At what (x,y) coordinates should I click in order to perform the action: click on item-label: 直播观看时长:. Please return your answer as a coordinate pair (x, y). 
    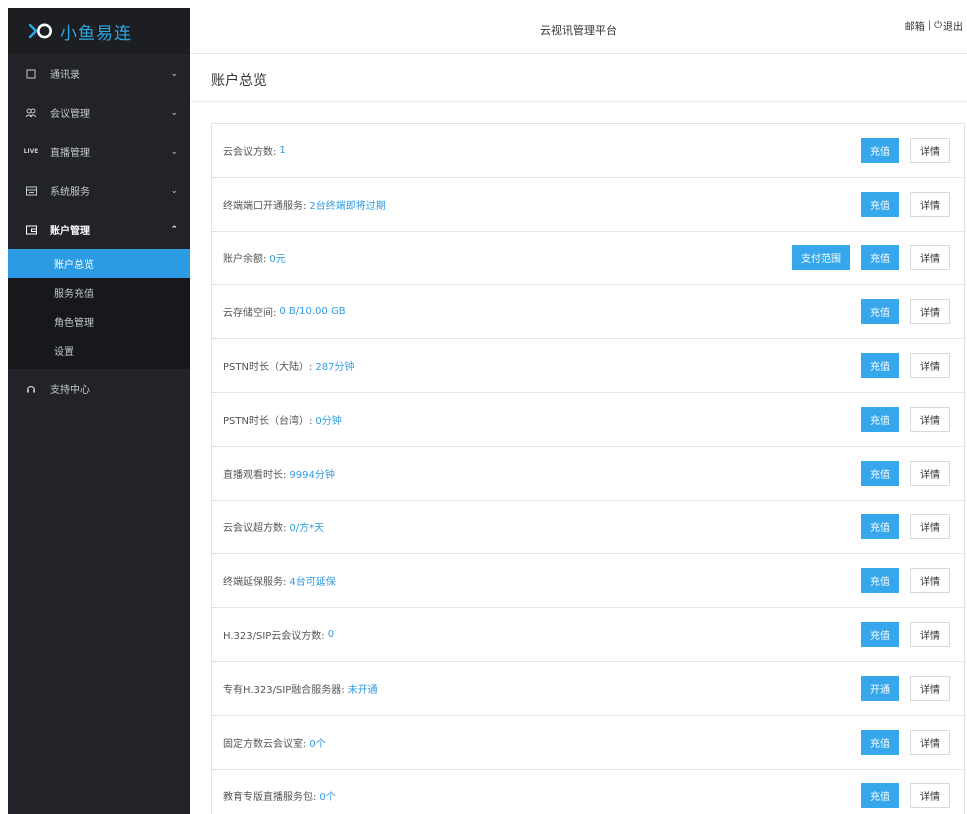
    Looking at the image, I should click on (255, 475).